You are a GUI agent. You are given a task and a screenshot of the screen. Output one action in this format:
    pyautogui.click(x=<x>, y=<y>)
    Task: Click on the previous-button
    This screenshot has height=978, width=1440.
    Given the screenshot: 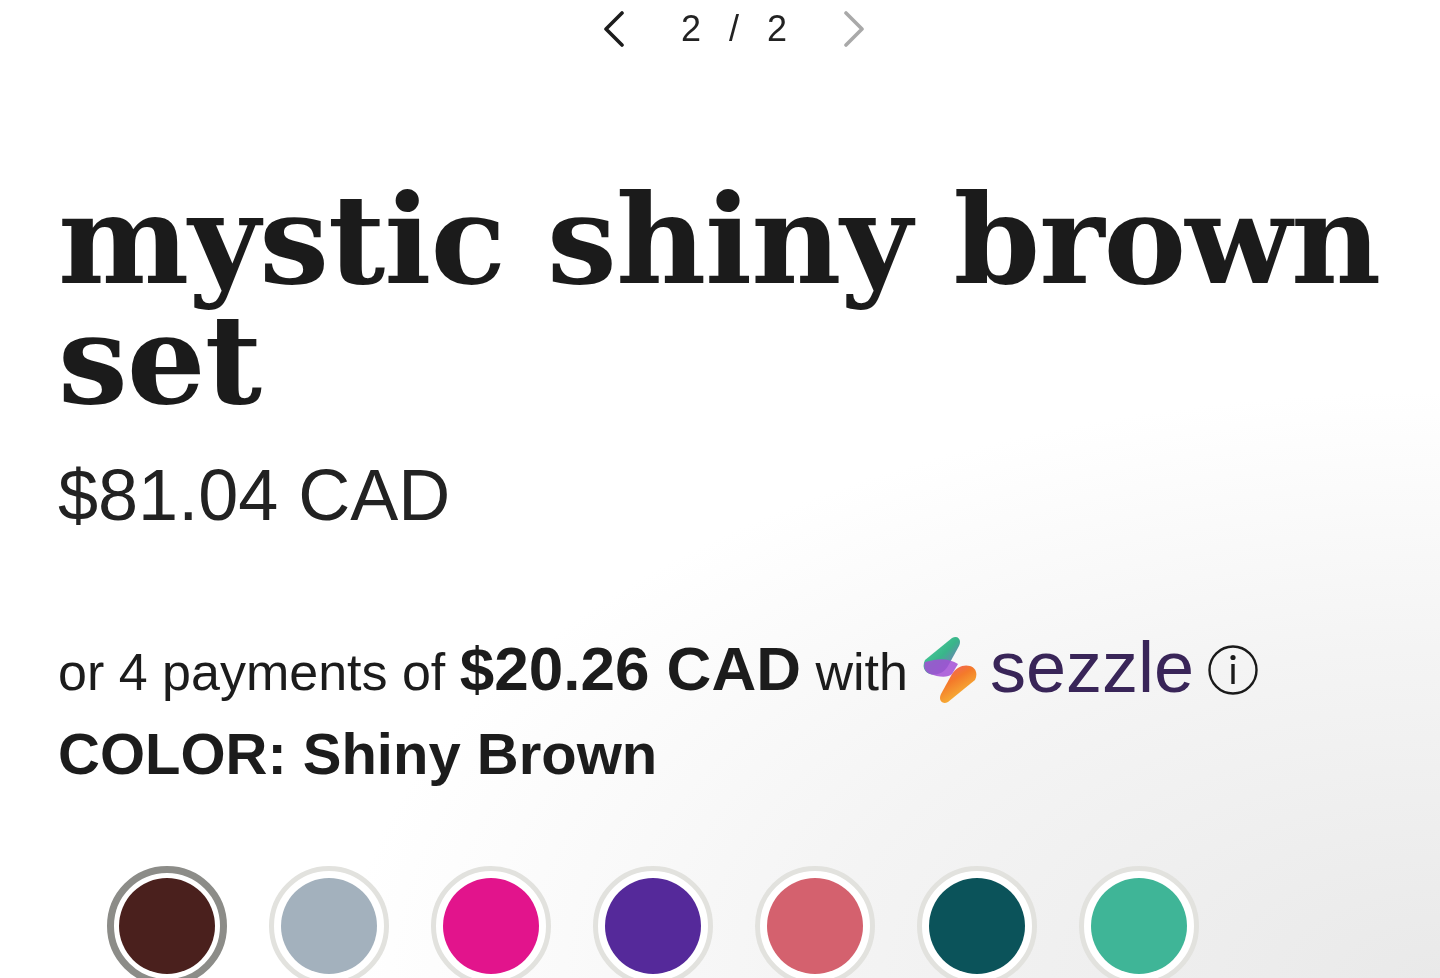 What is the action you would take?
    pyautogui.click(x=613, y=29)
    